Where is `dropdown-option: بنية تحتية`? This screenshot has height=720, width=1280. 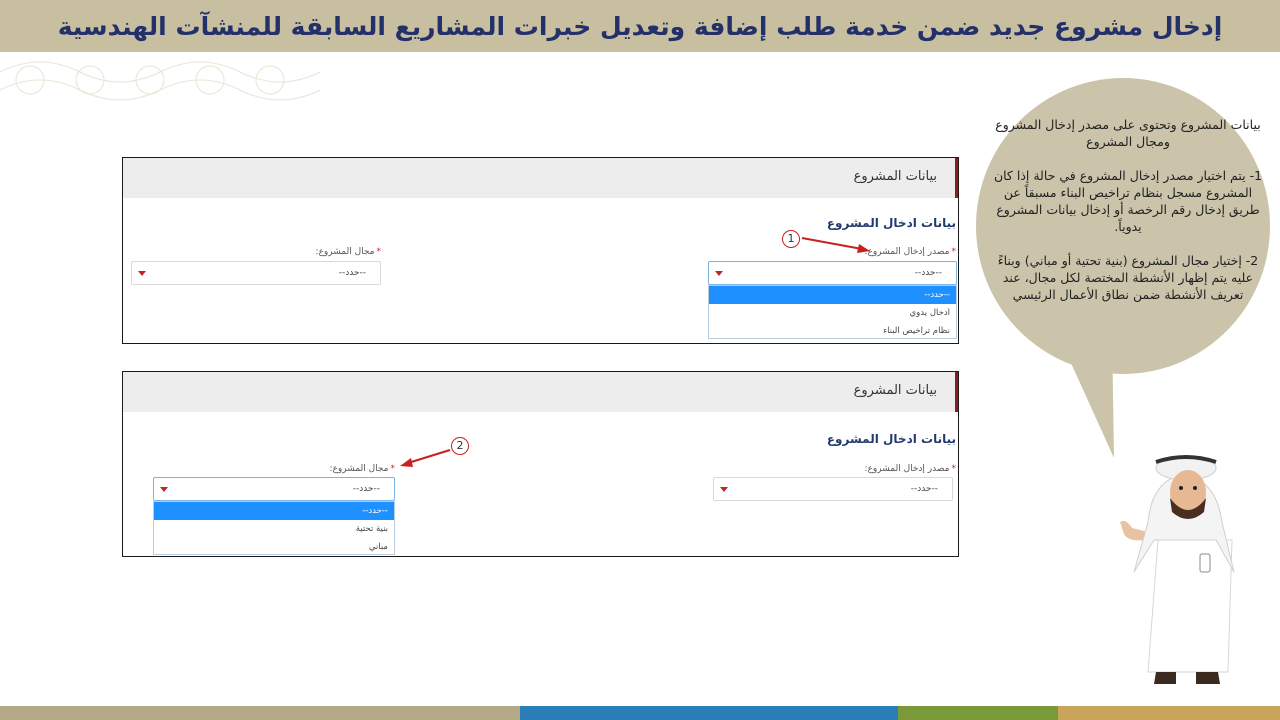
dropdown-option: بنية تحتية is located at coordinates (274, 529).